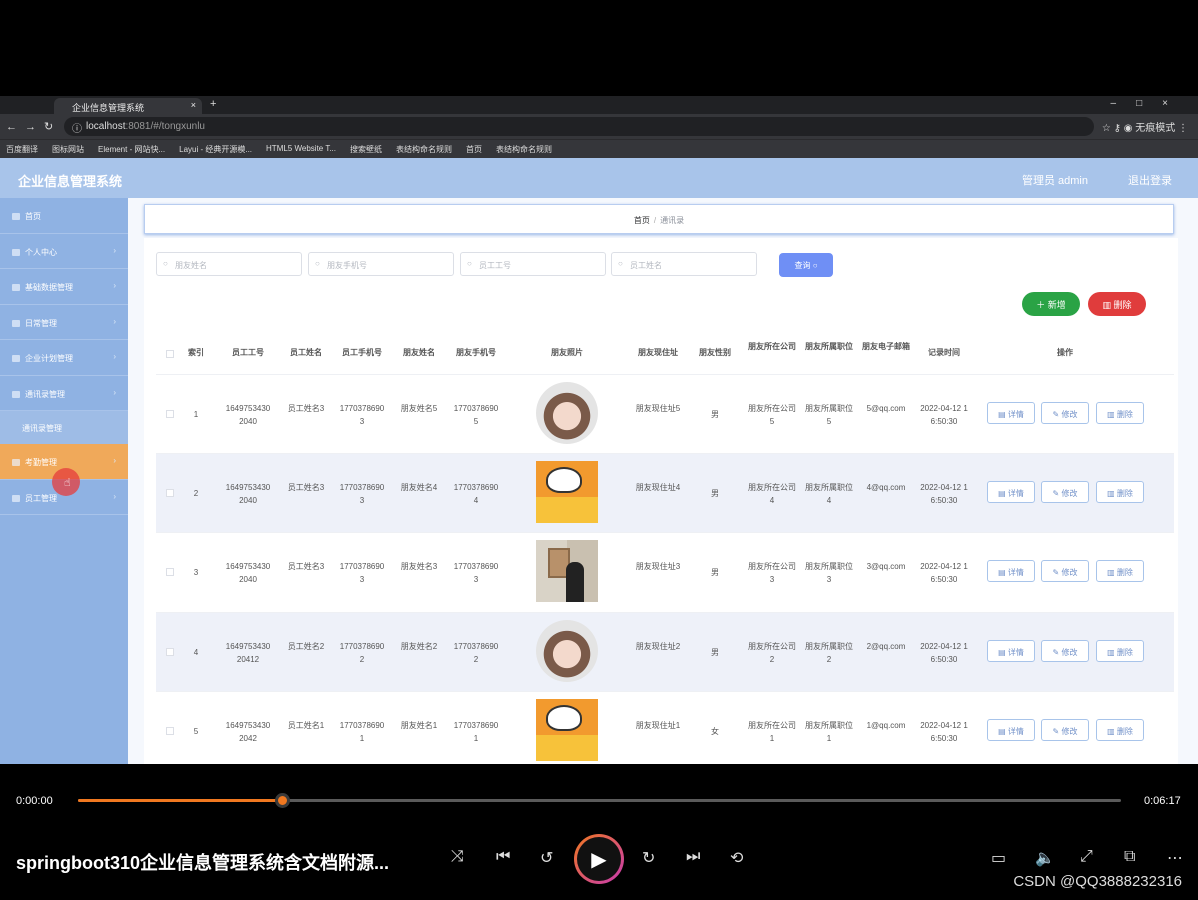 This screenshot has width=1198, height=900. I want to click on watermark: CSDN @QQ3888232316, so click(1097, 881).